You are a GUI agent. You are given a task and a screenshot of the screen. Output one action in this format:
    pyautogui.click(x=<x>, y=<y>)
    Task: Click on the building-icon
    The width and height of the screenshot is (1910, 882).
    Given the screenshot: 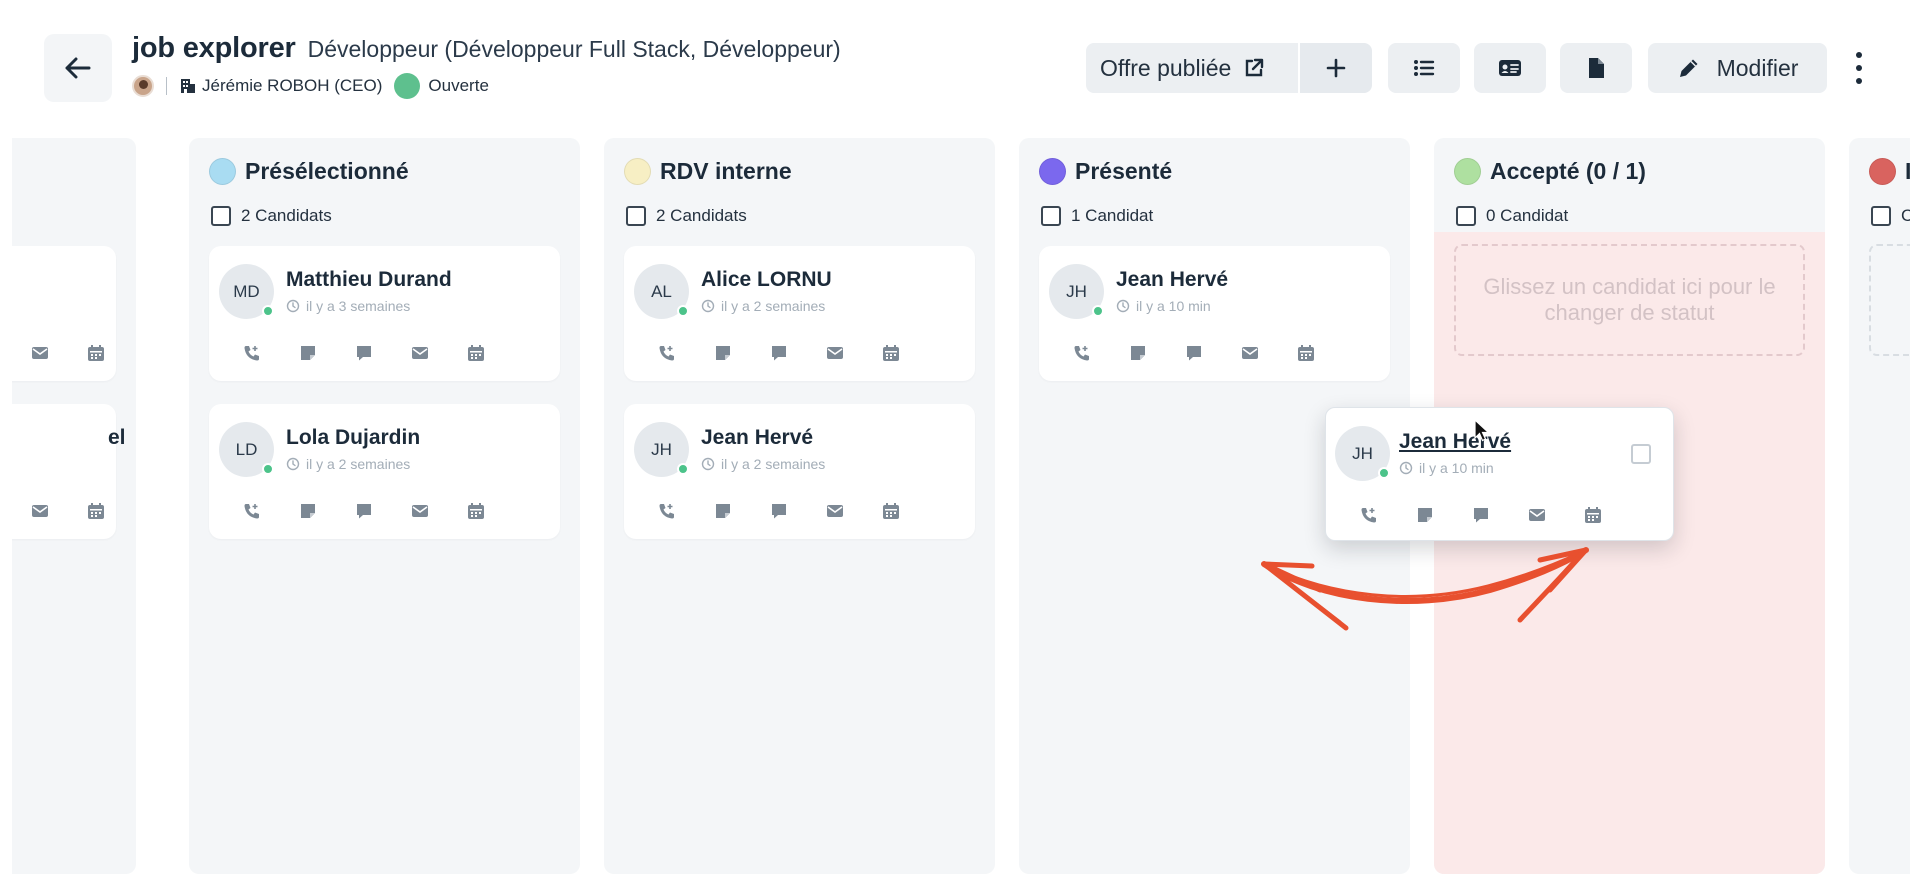 What is the action you would take?
    pyautogui.click(x=188, y=86)
    